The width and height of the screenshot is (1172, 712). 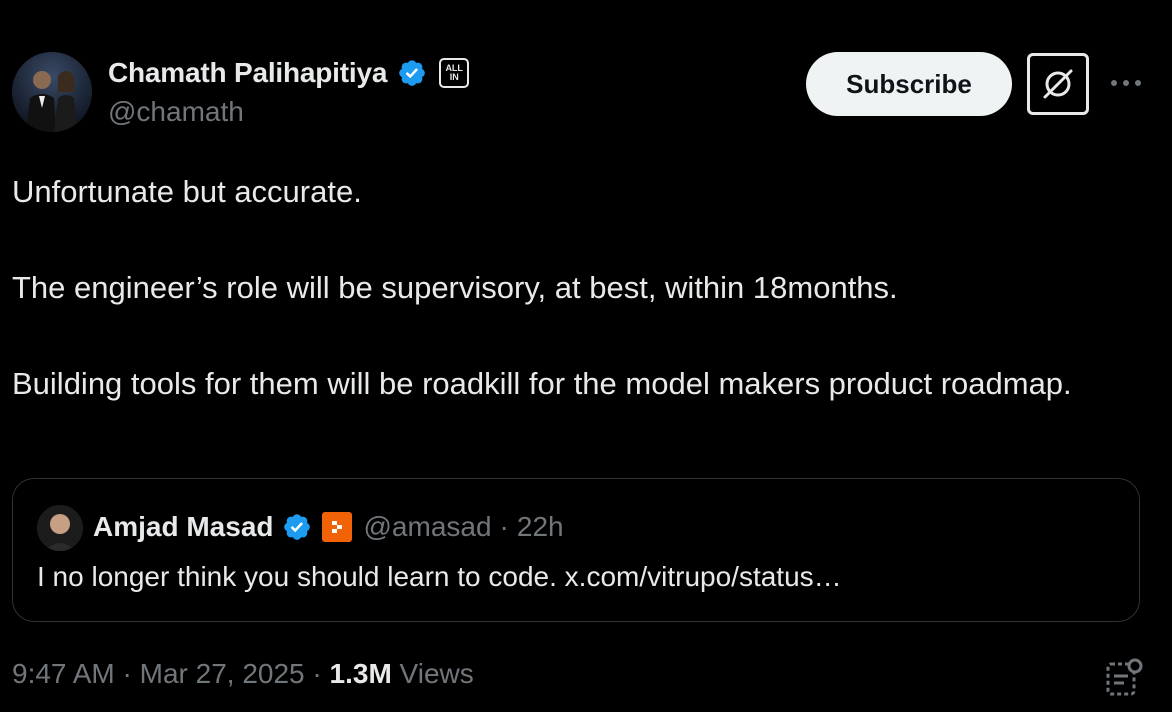 What do you see at coordinates (436, 673) in the screenshot?
I see `views-label: Views` at bounding box center [436, 673].